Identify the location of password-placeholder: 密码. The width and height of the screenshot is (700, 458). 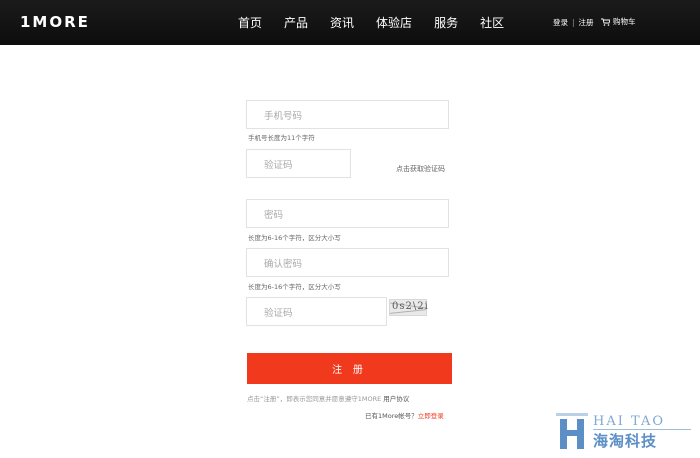
(274, 215).